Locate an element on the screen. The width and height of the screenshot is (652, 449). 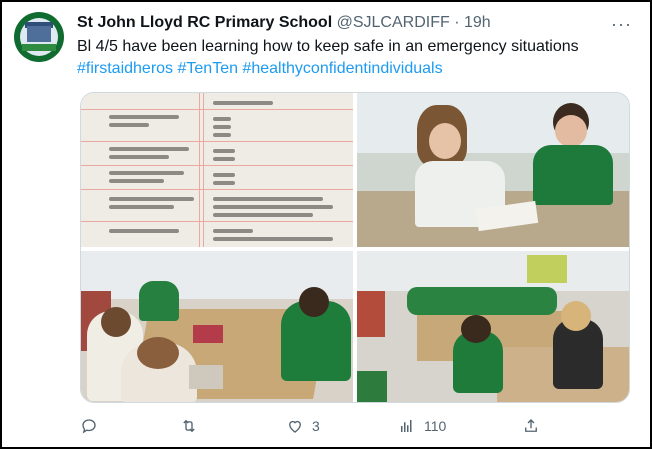
author-handle: @SJLCARDIFF is located at coordinates (393, 22).